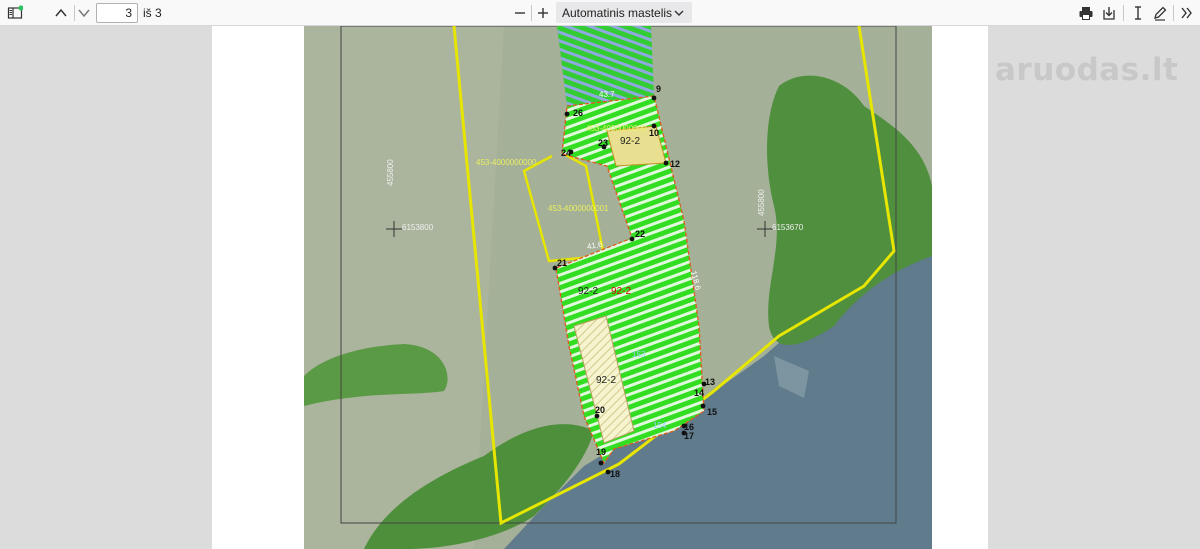 The image size is (1200, 549). Describe the element at coordinates (689, 436) in the screenshot. I see `point-label: 17` at that location.